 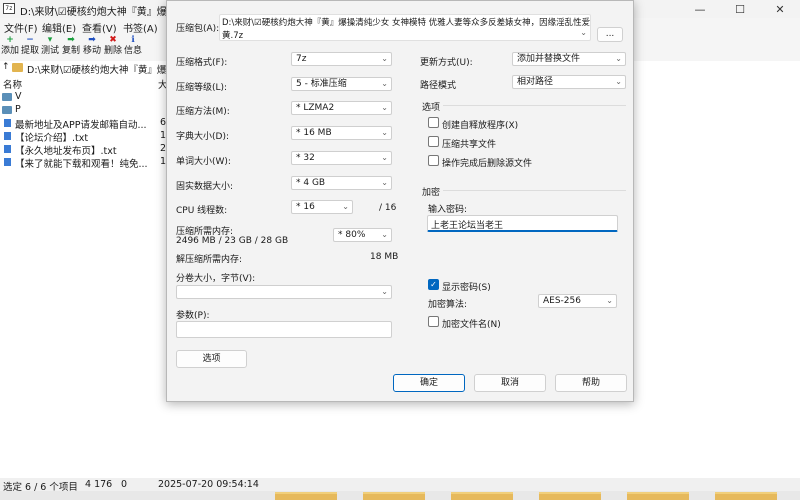 What do you see at coordinates (21, 27) in the screenshot?
I see `menu-file: 文件(F)` at bounding box center [21, 27].